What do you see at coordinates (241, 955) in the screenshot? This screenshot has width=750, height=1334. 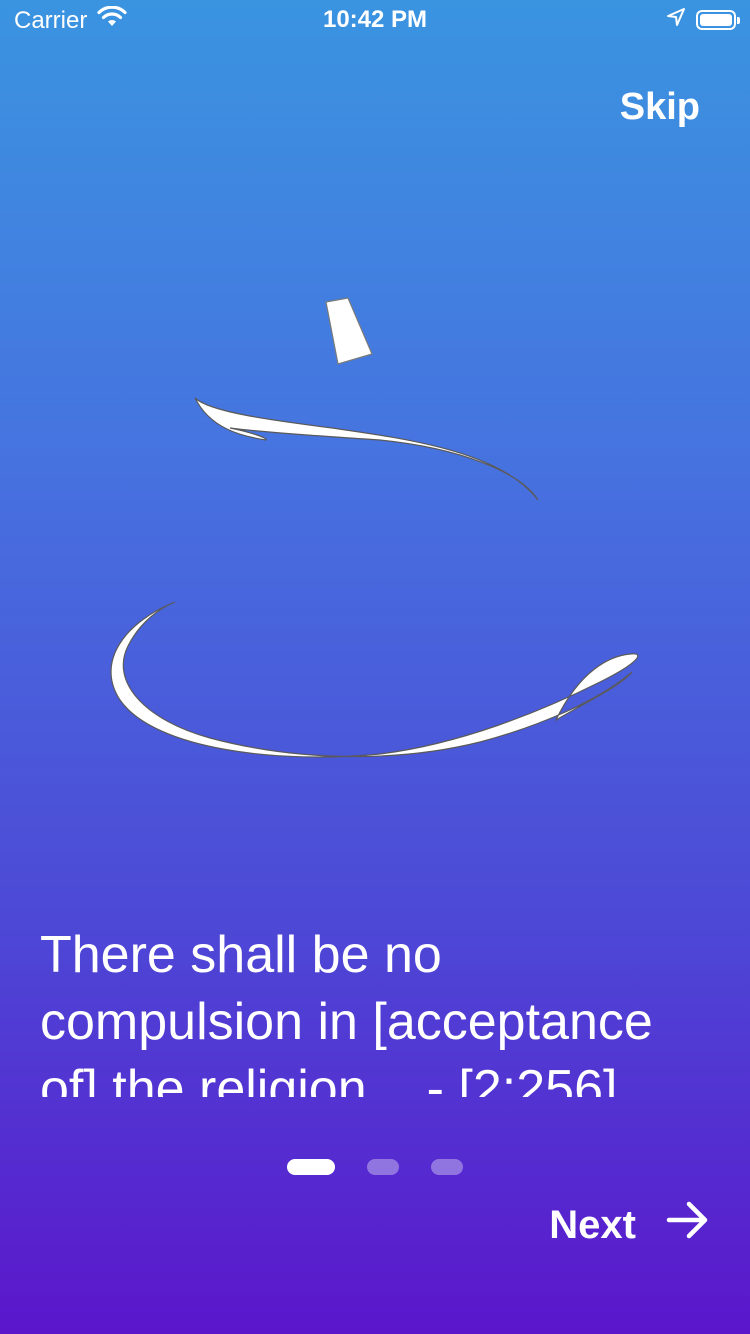 I see `quote-line-1: There shall be no` at bounding box center [241, 955].